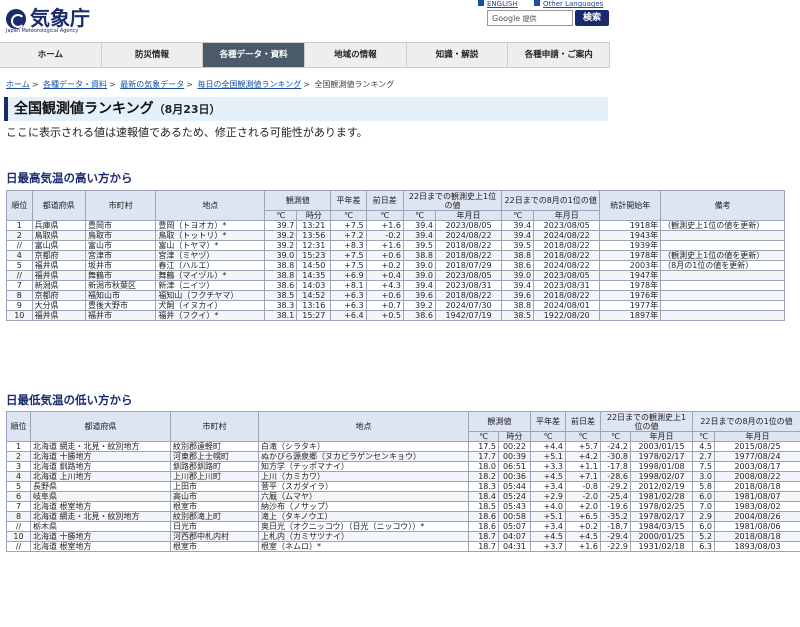  What do you see at coordinates (348, 305) in the screenshot?
I see `cell-normal-diff: +6.3` at bounding box center [348, 305].